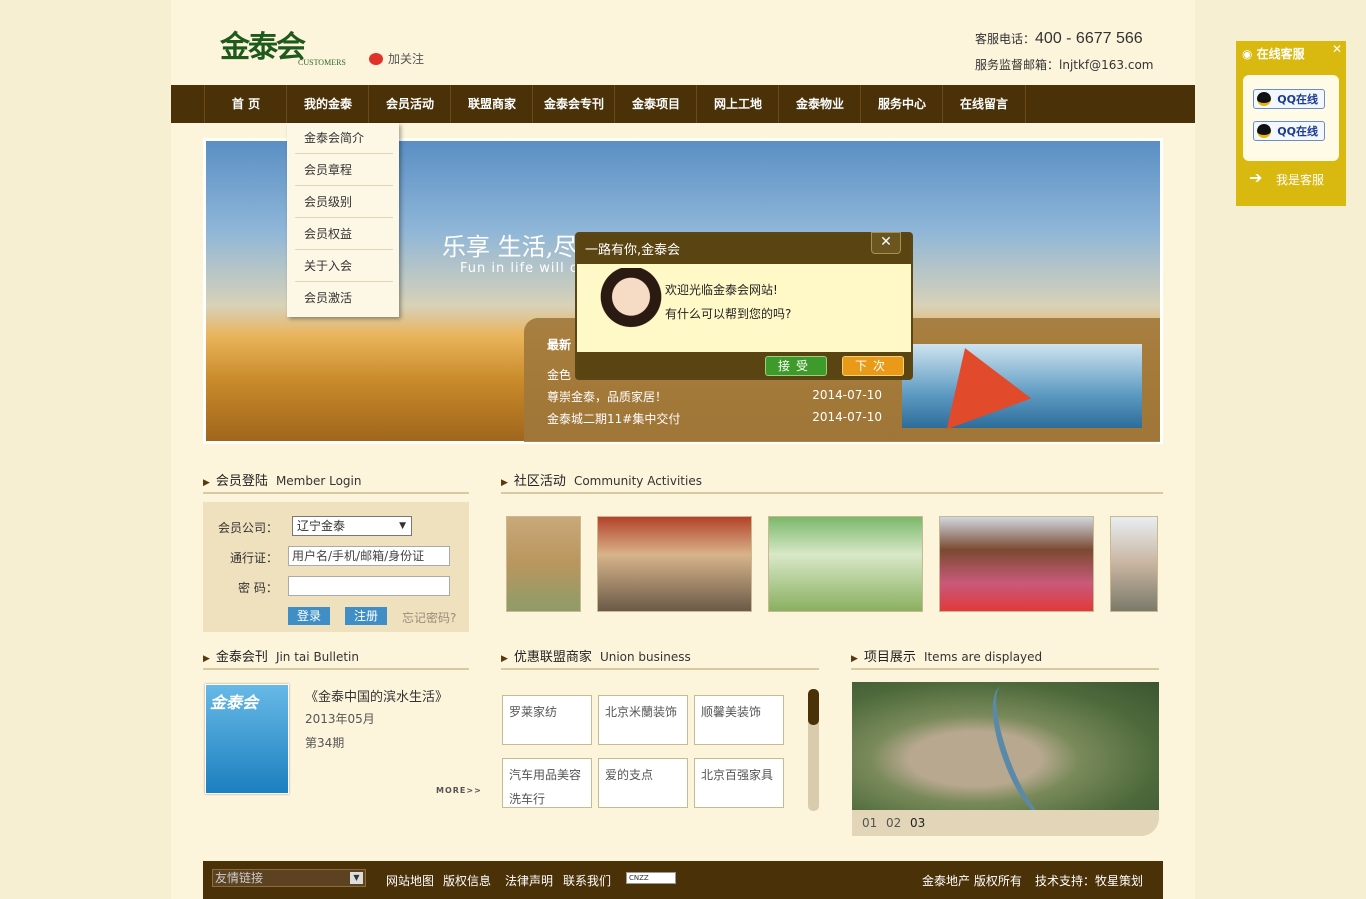 This screenshot has width=1366, height=899. Describe the element at coordinates (409, 104) in the screenshot. I see `nav-item-member-activities: 会员活动` at that location.